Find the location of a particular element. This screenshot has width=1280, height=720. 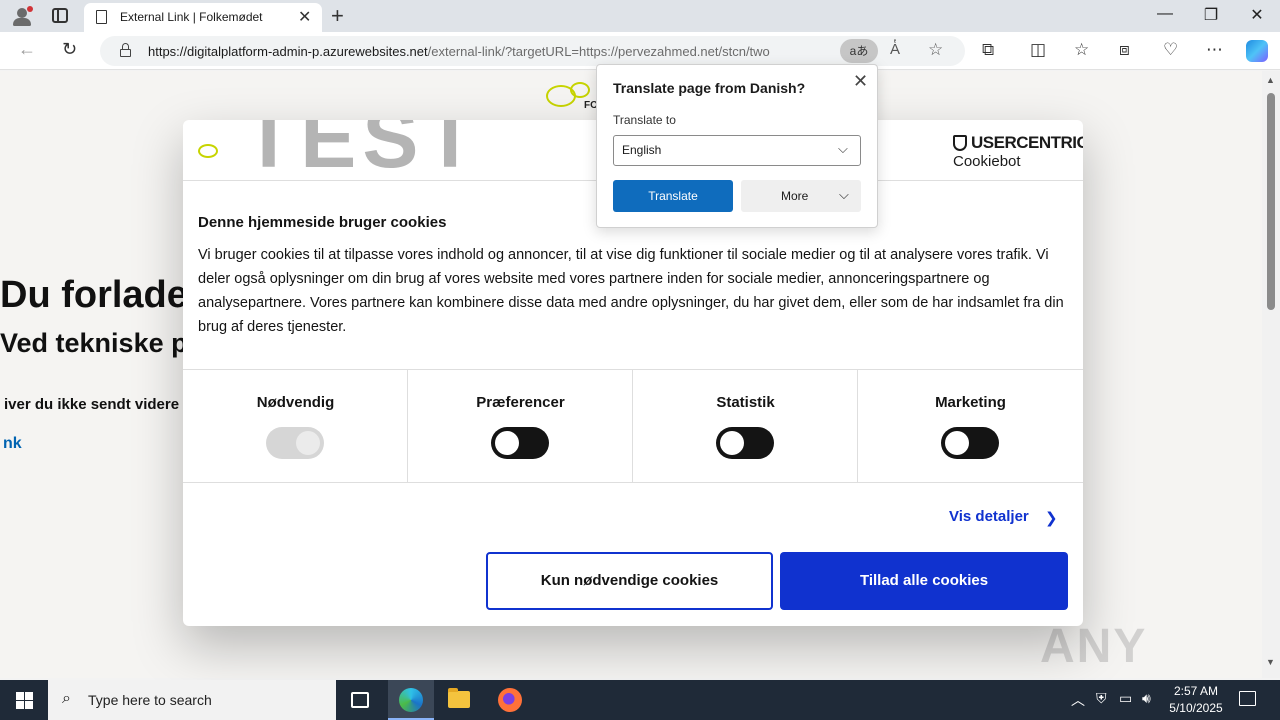

site-mini-logo-icon is located at coordinates (208, 151).